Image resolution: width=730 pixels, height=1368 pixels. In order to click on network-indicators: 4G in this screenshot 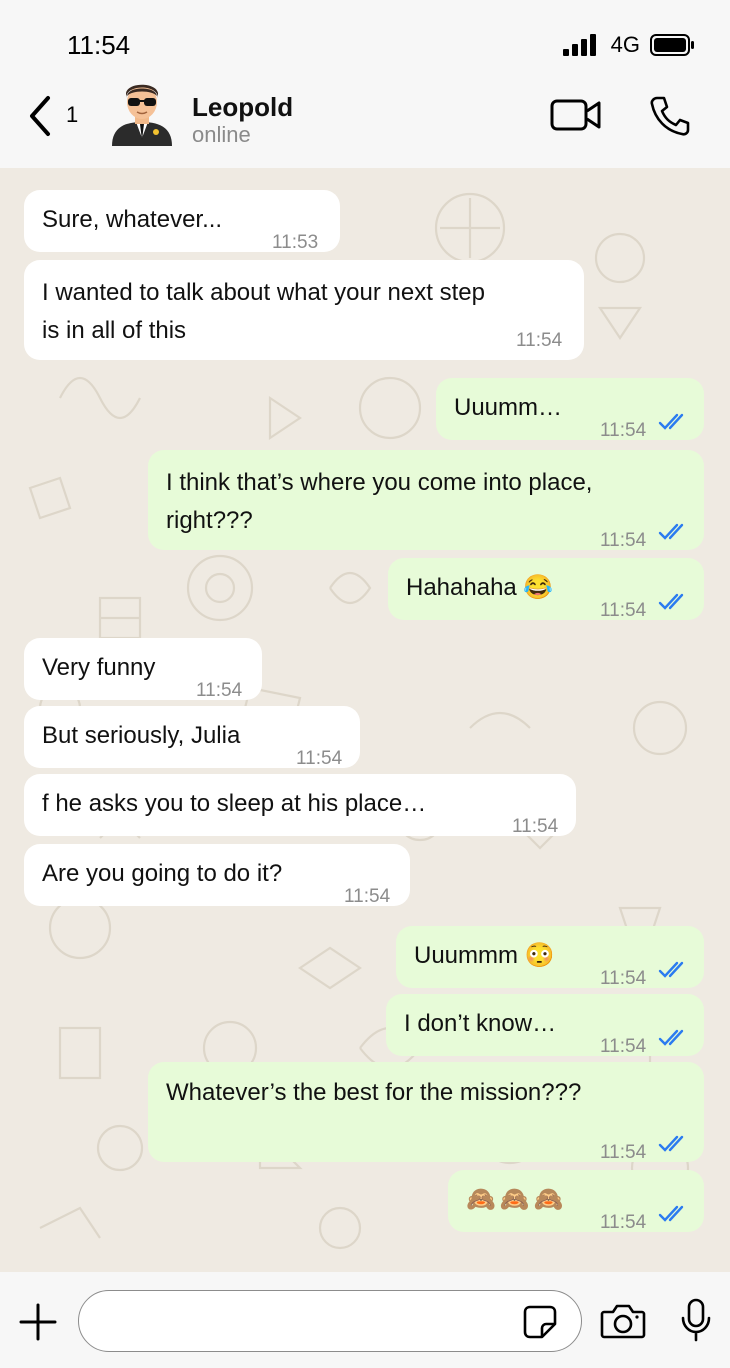, I will do `click(629, 45)`.